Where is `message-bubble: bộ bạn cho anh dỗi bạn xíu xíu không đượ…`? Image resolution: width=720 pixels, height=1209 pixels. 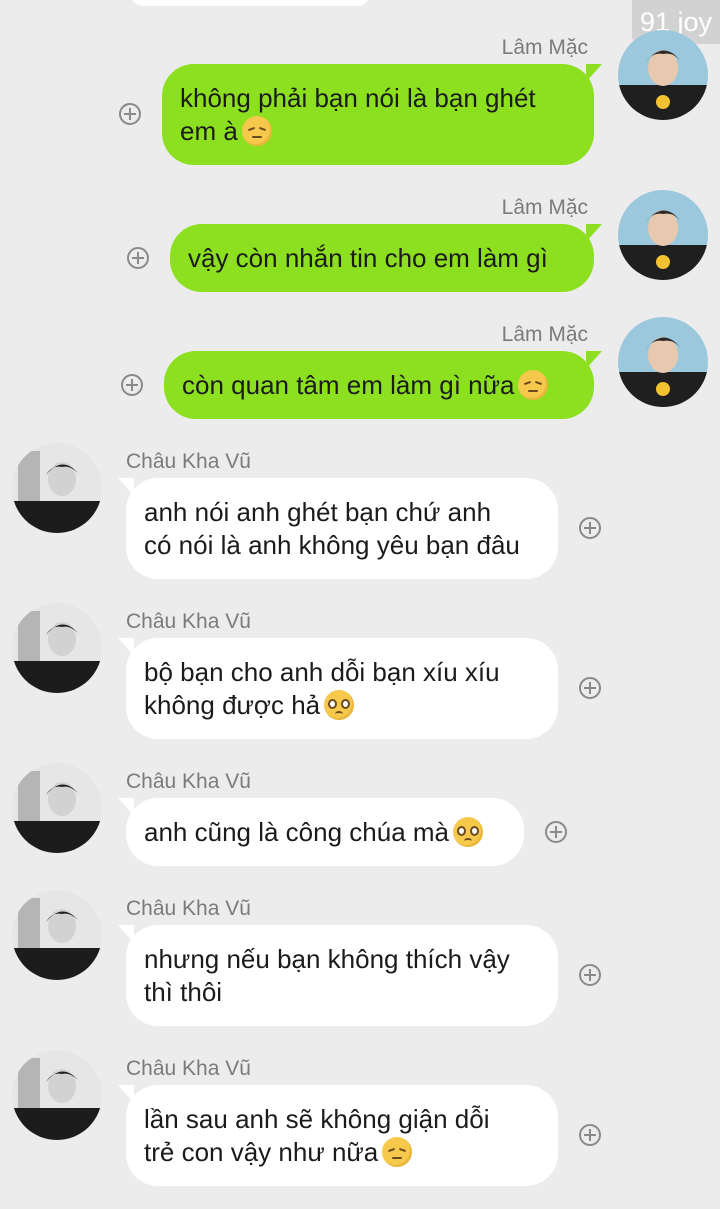
message-bubble: bộ bạn cho anh dỗi bạn xíu xíu không đượ… is located at coordinates (338, 688).